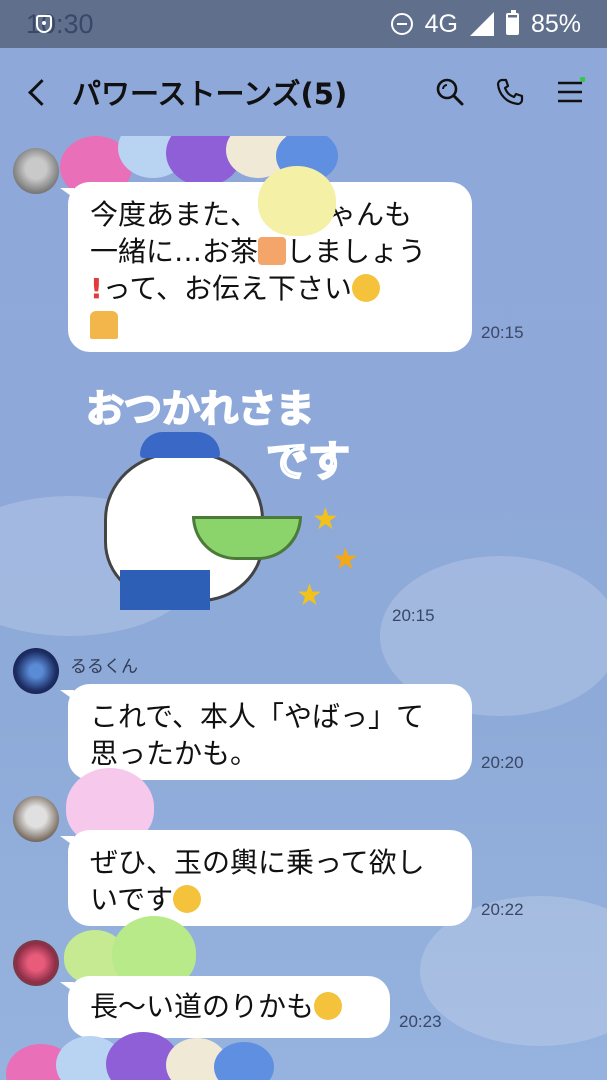  I want to click on status-bar: 10:30 4G 85%, so click(303, 24).